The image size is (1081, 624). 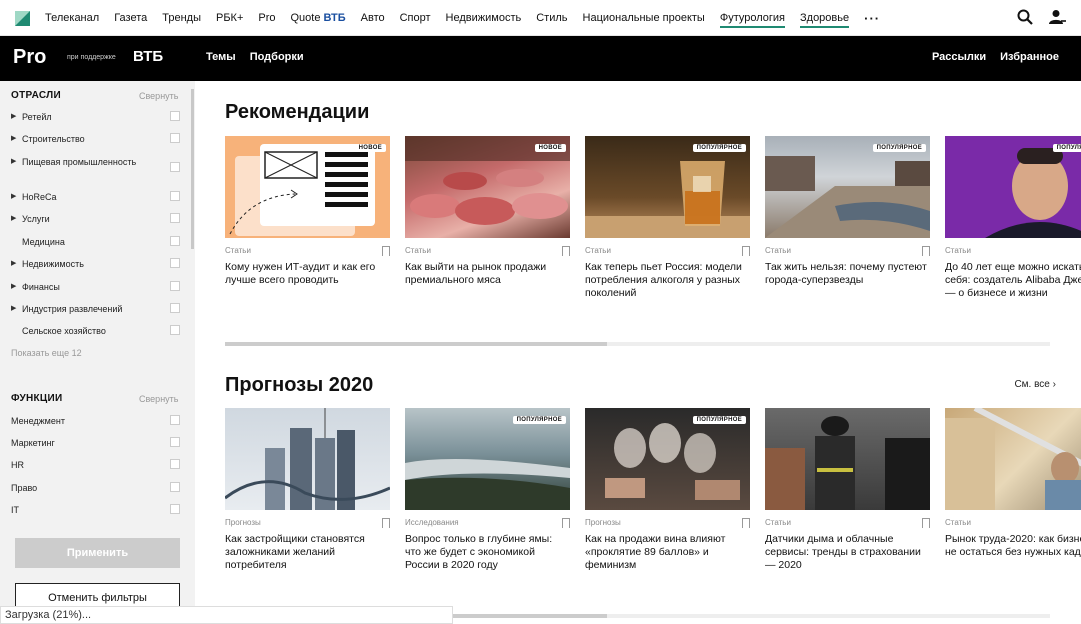 What do you see at coordinates (221, 57) in the screenshot?
I see `pro-nav-topics: Темы` at bounding box center [221, 57].